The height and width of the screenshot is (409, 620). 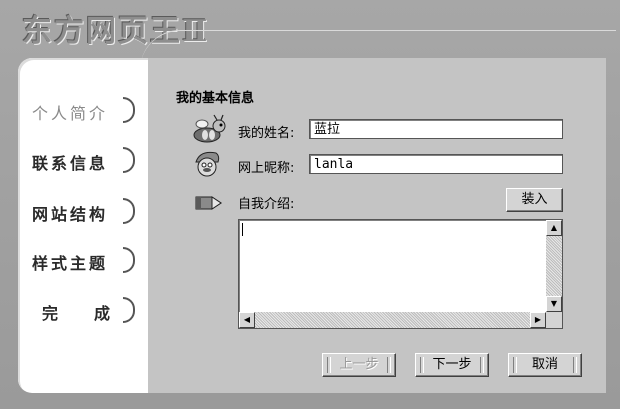 I want to click on sidebar-item-label: 样式主题, so click(x=70, y=263).